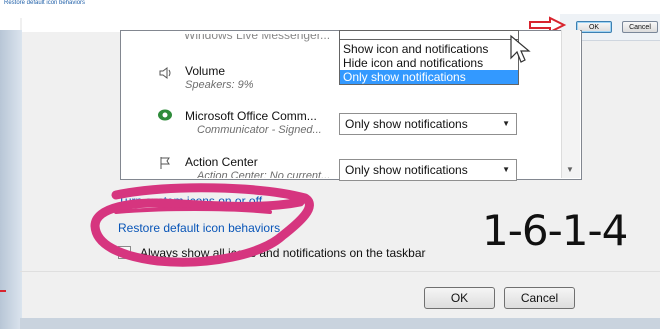  What do you see at coordinates (539, 298) in the screenshot?
I see `cancel-button: Cancel` at bounding box center [539, 298].